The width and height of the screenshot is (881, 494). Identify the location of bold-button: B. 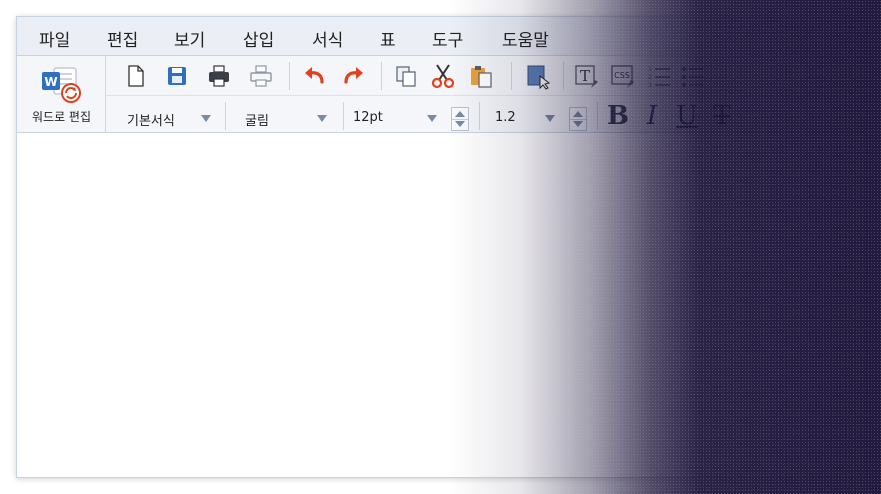
(618, 116).